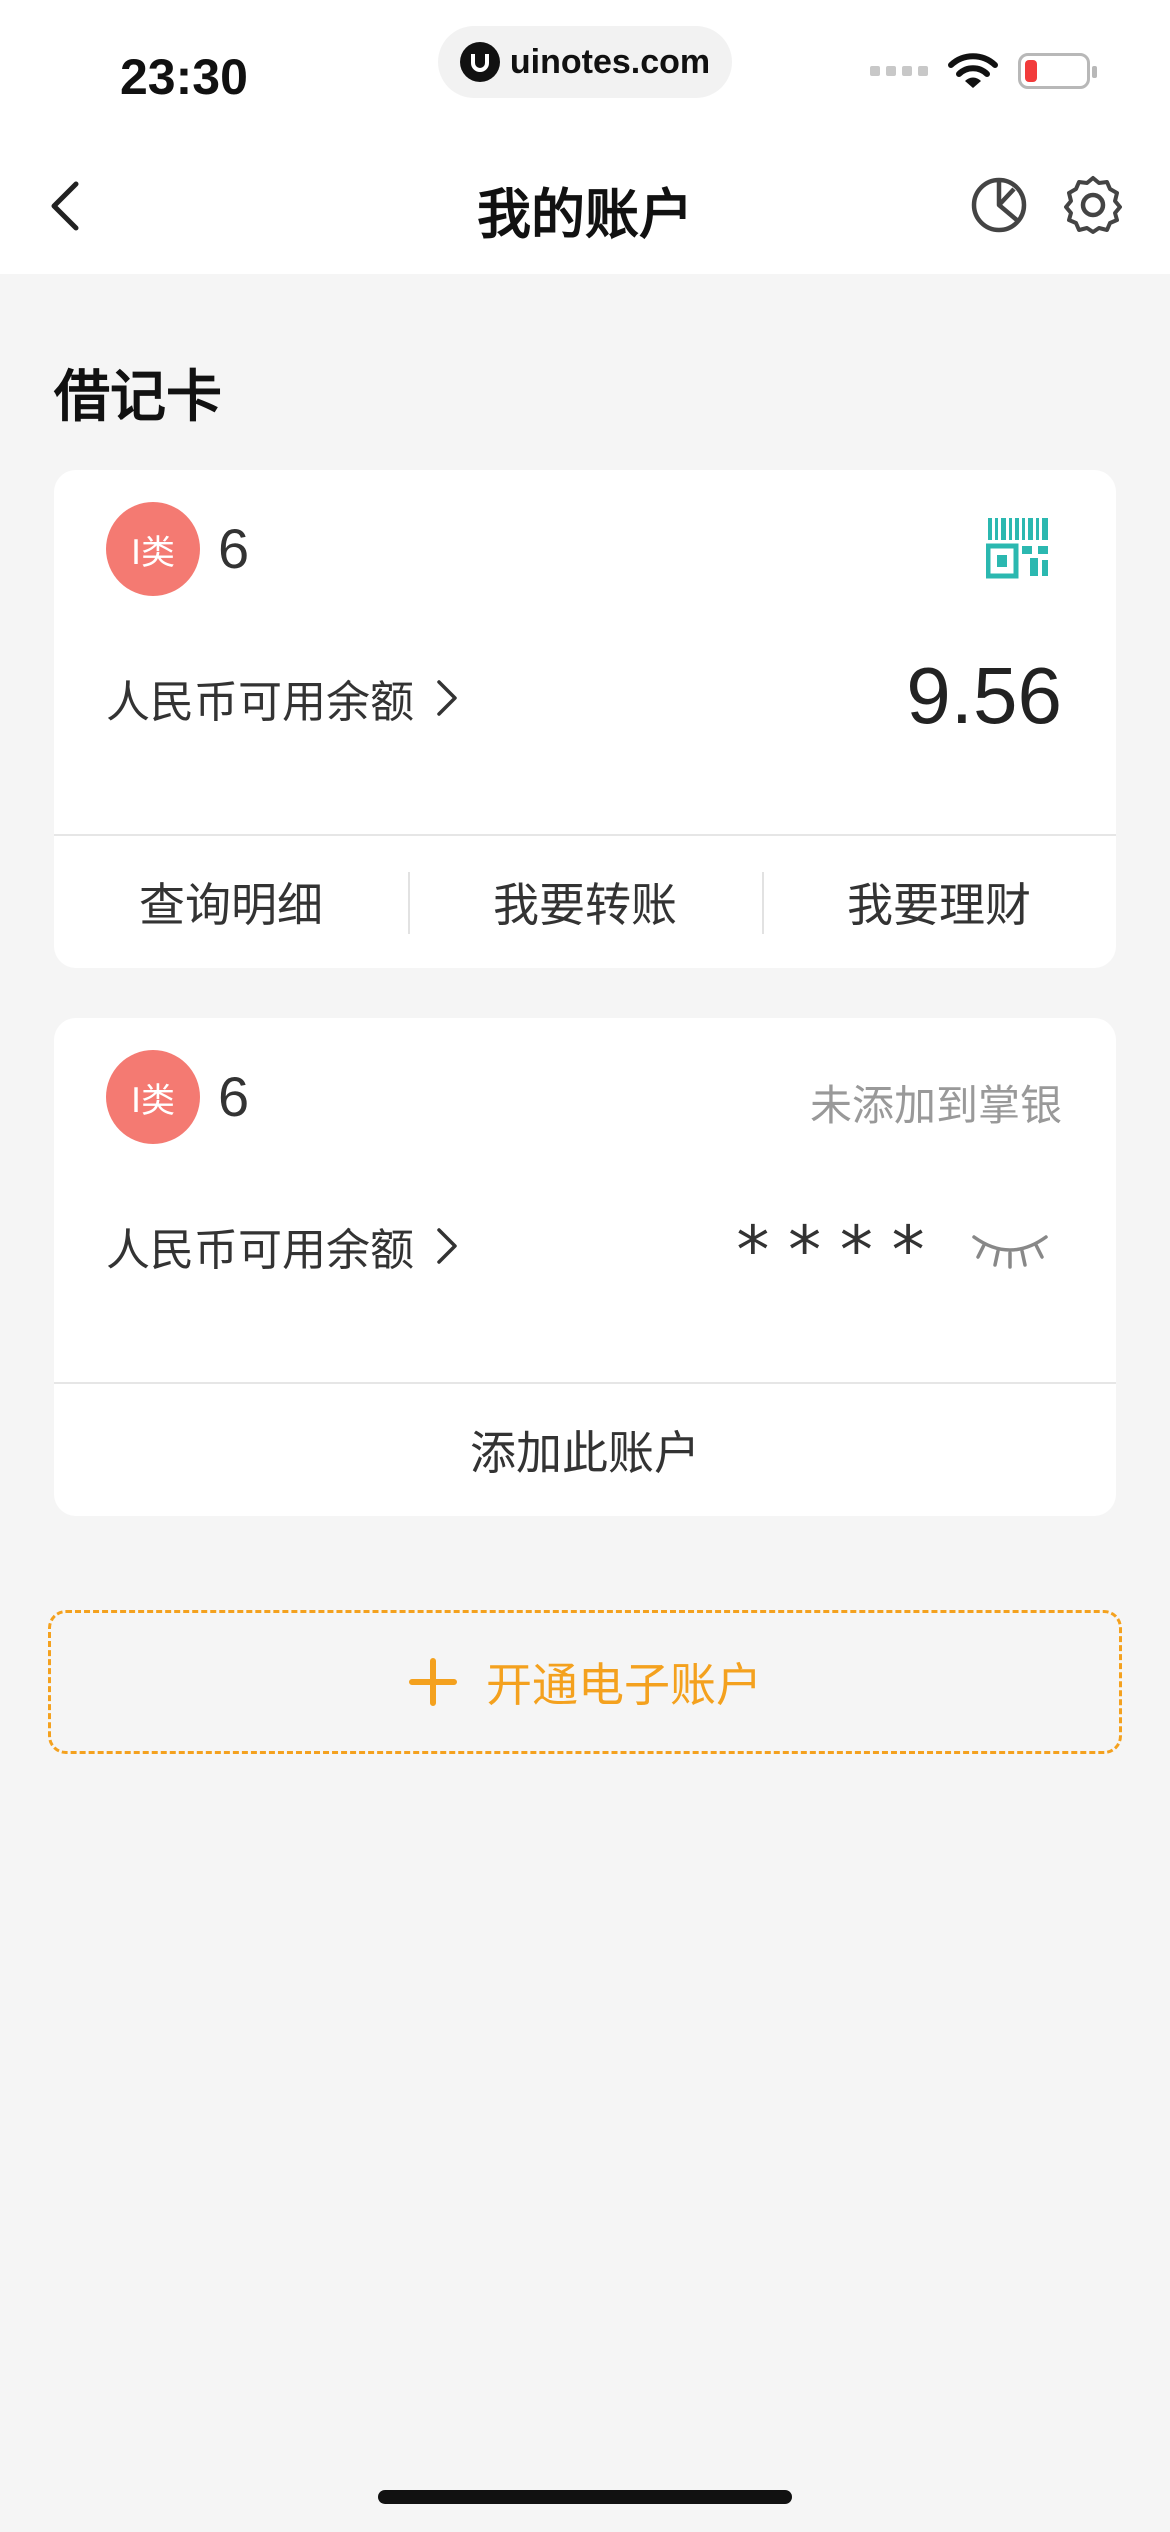  What do you see at coordinates (624, 1685) in the screenshot?
I see `open-e-account-label: 开通电子账户` at bounding box center [624, 1685].